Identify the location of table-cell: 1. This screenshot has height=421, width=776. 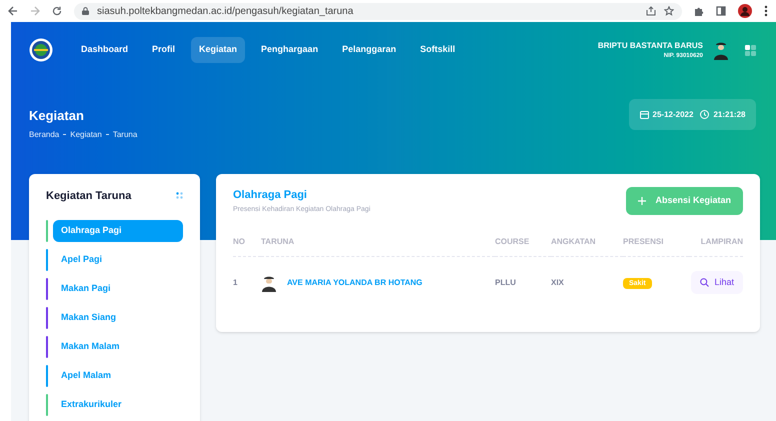
(235, 282).